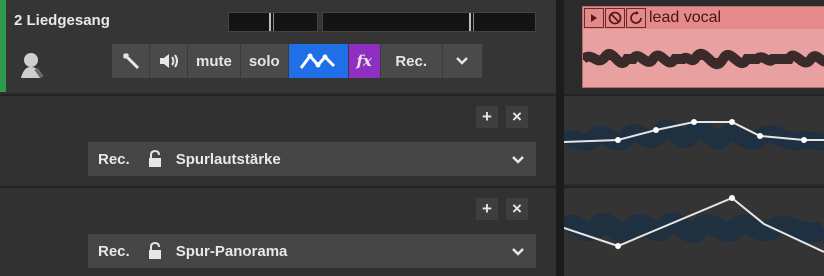 The height and width of the screenshot is (276, 824). I want to click on clip-header: lead vocal, so click(703, 18).